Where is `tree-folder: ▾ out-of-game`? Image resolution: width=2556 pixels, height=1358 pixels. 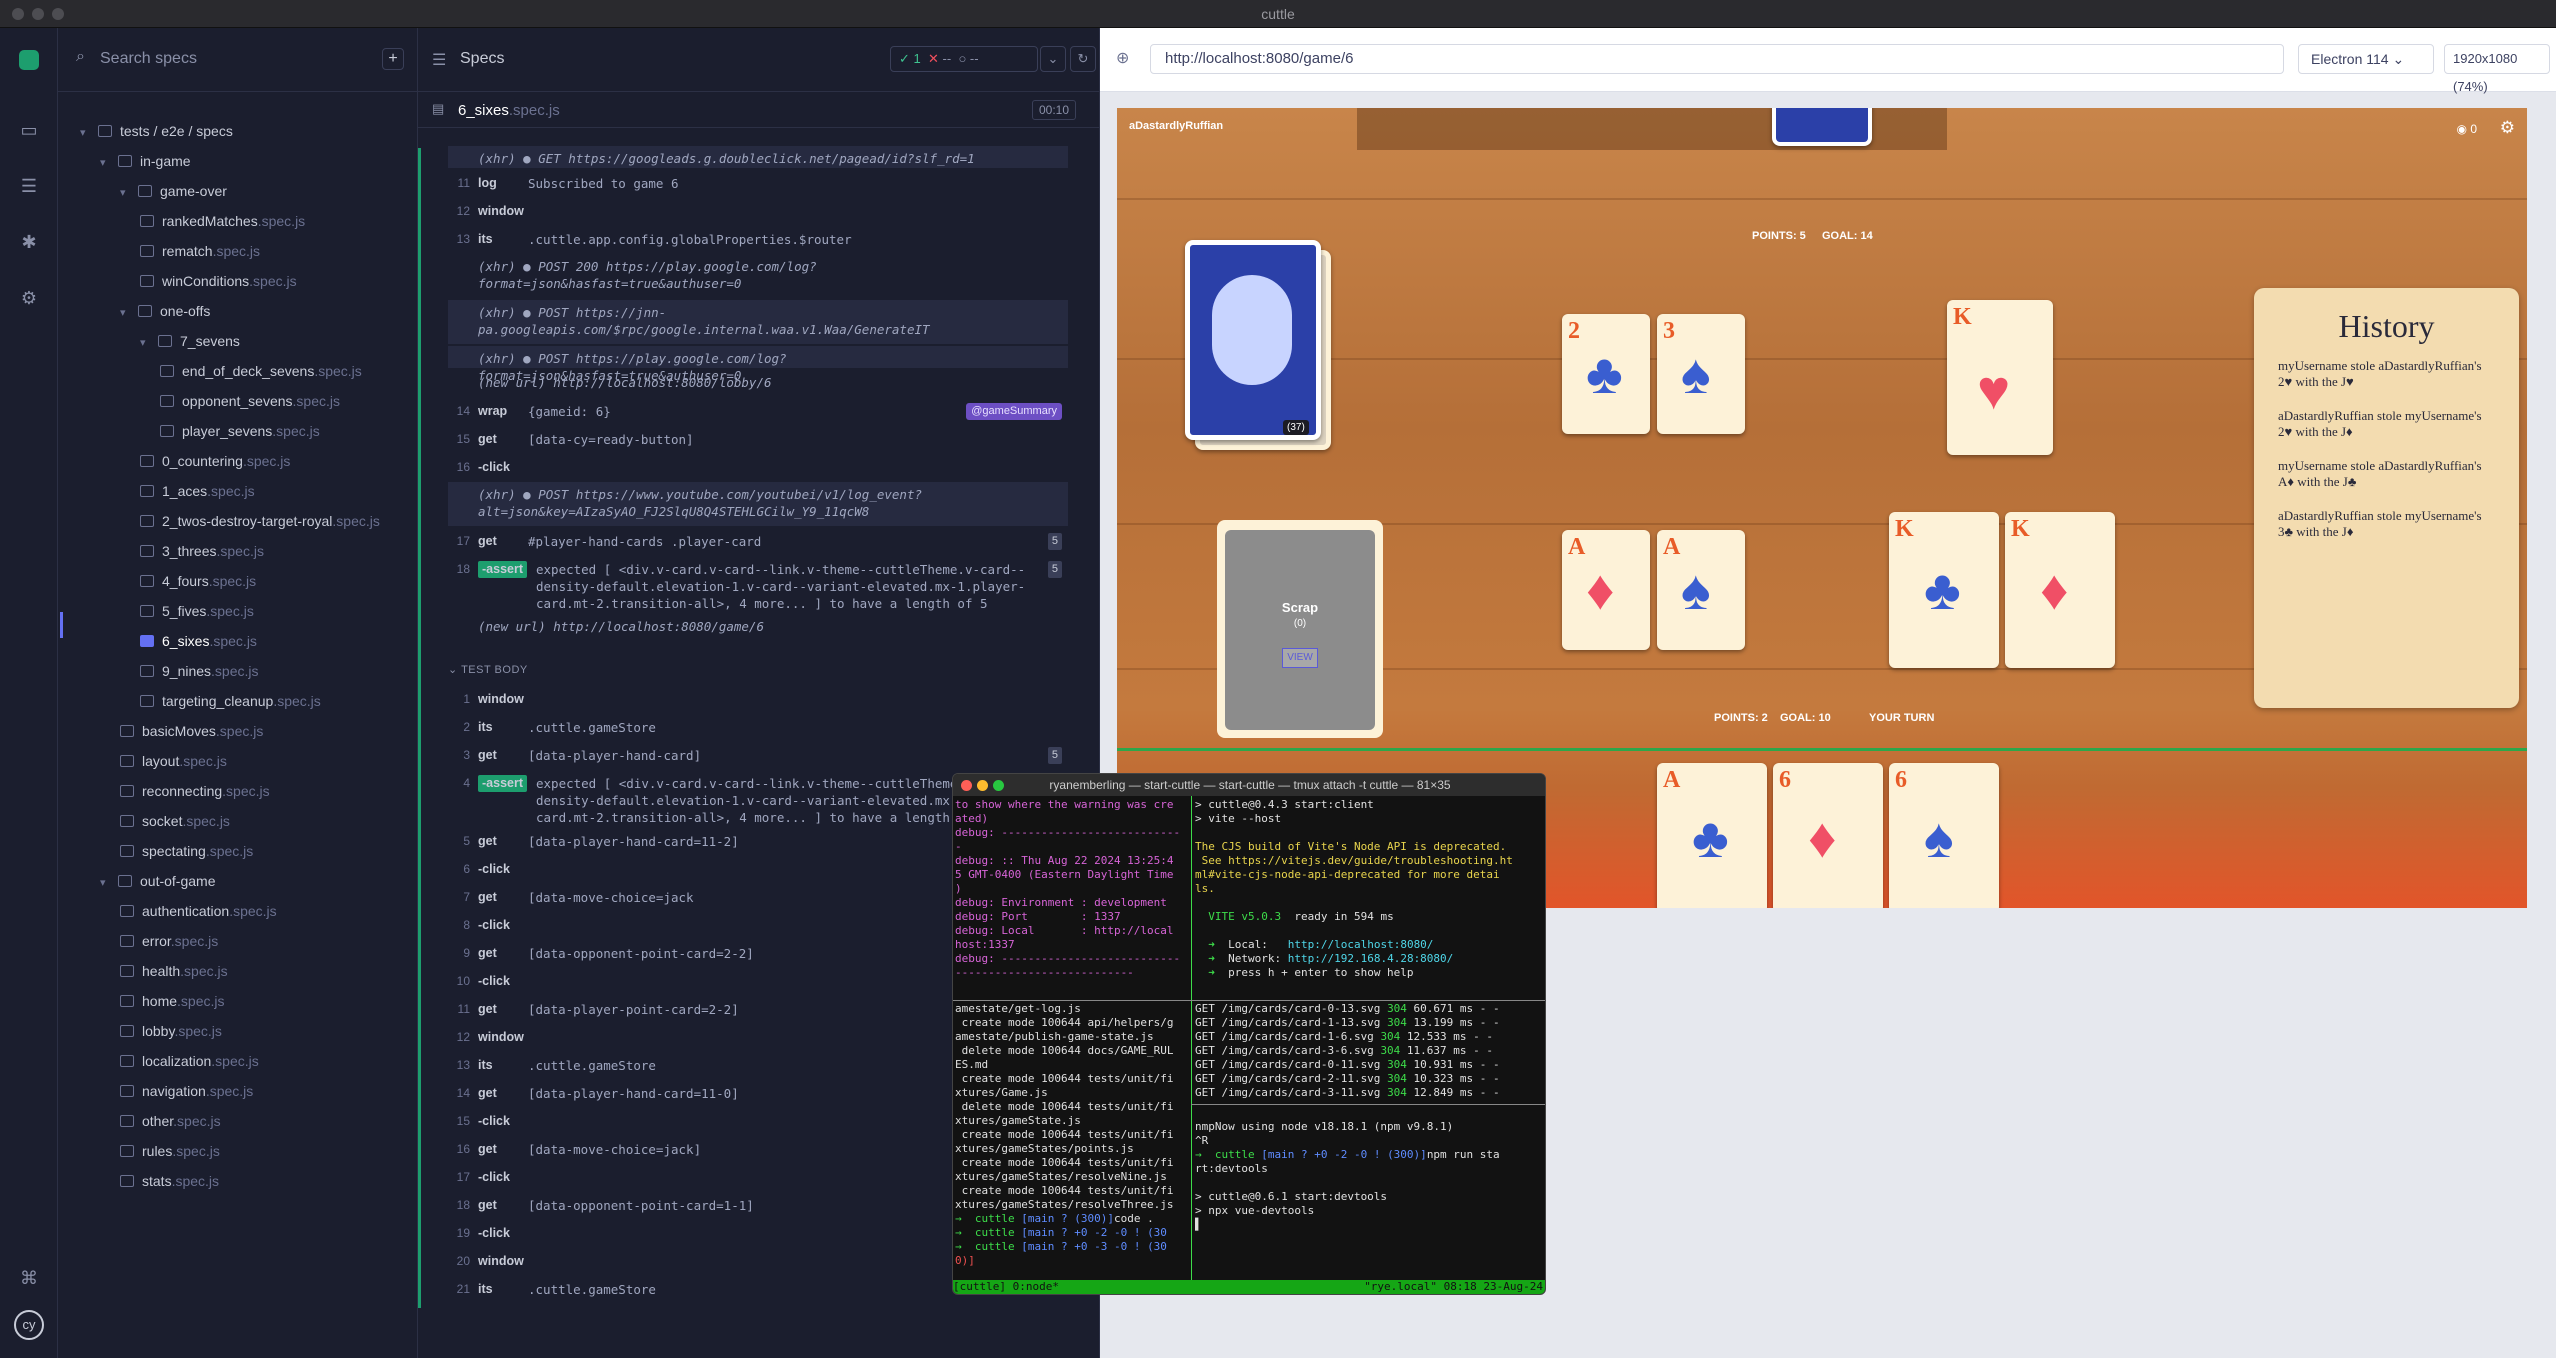 tree-folder: ▾ out-of-game is located at coordinates (157, 881).